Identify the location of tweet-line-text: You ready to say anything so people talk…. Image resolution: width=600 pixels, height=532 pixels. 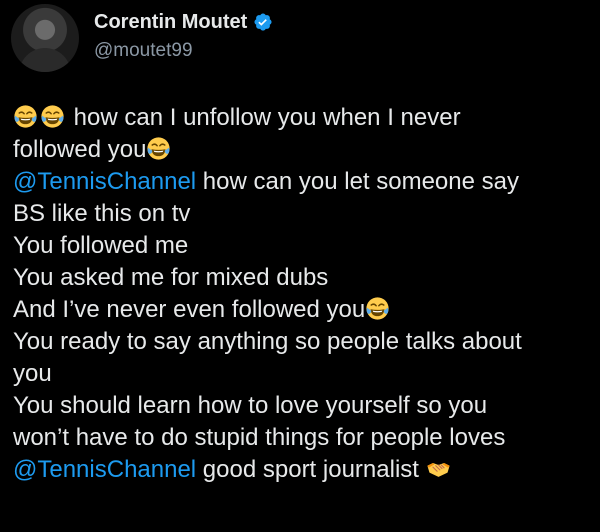
(267, 341).